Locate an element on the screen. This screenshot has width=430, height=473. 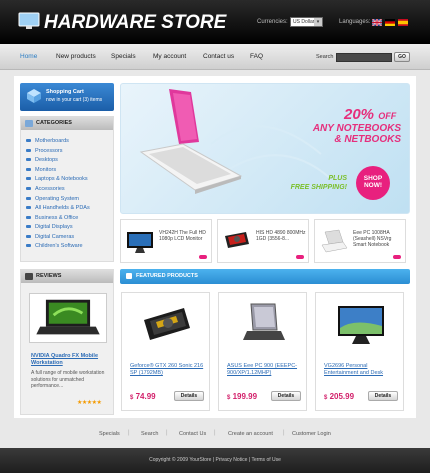
category-item: Monitors is located at coordinates (41, 170).